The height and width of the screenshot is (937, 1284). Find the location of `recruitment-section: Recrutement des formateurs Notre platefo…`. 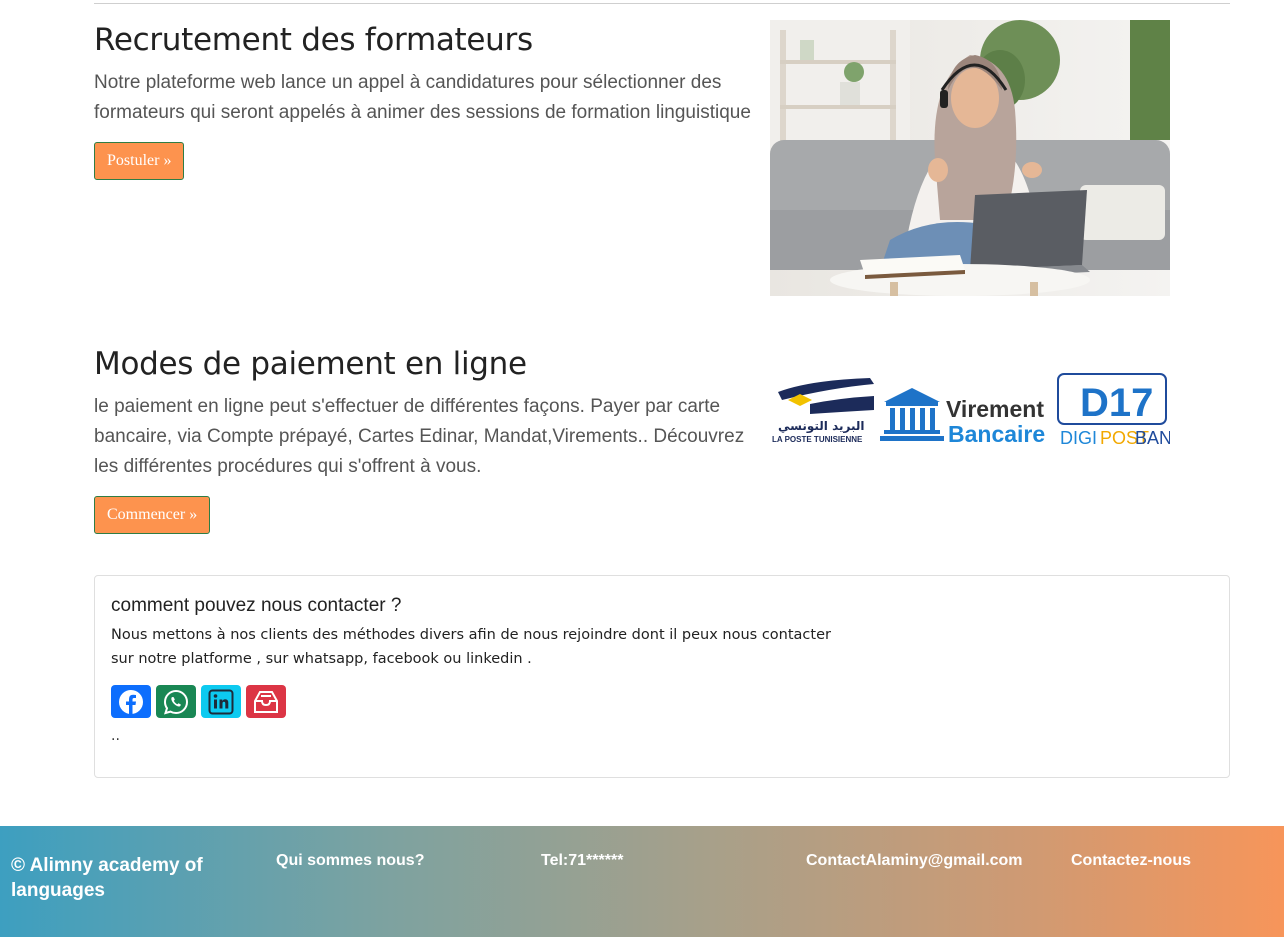

recruitment-section: Recrutement des formateurs Notre platefo… is located at coordinates (424, 100).